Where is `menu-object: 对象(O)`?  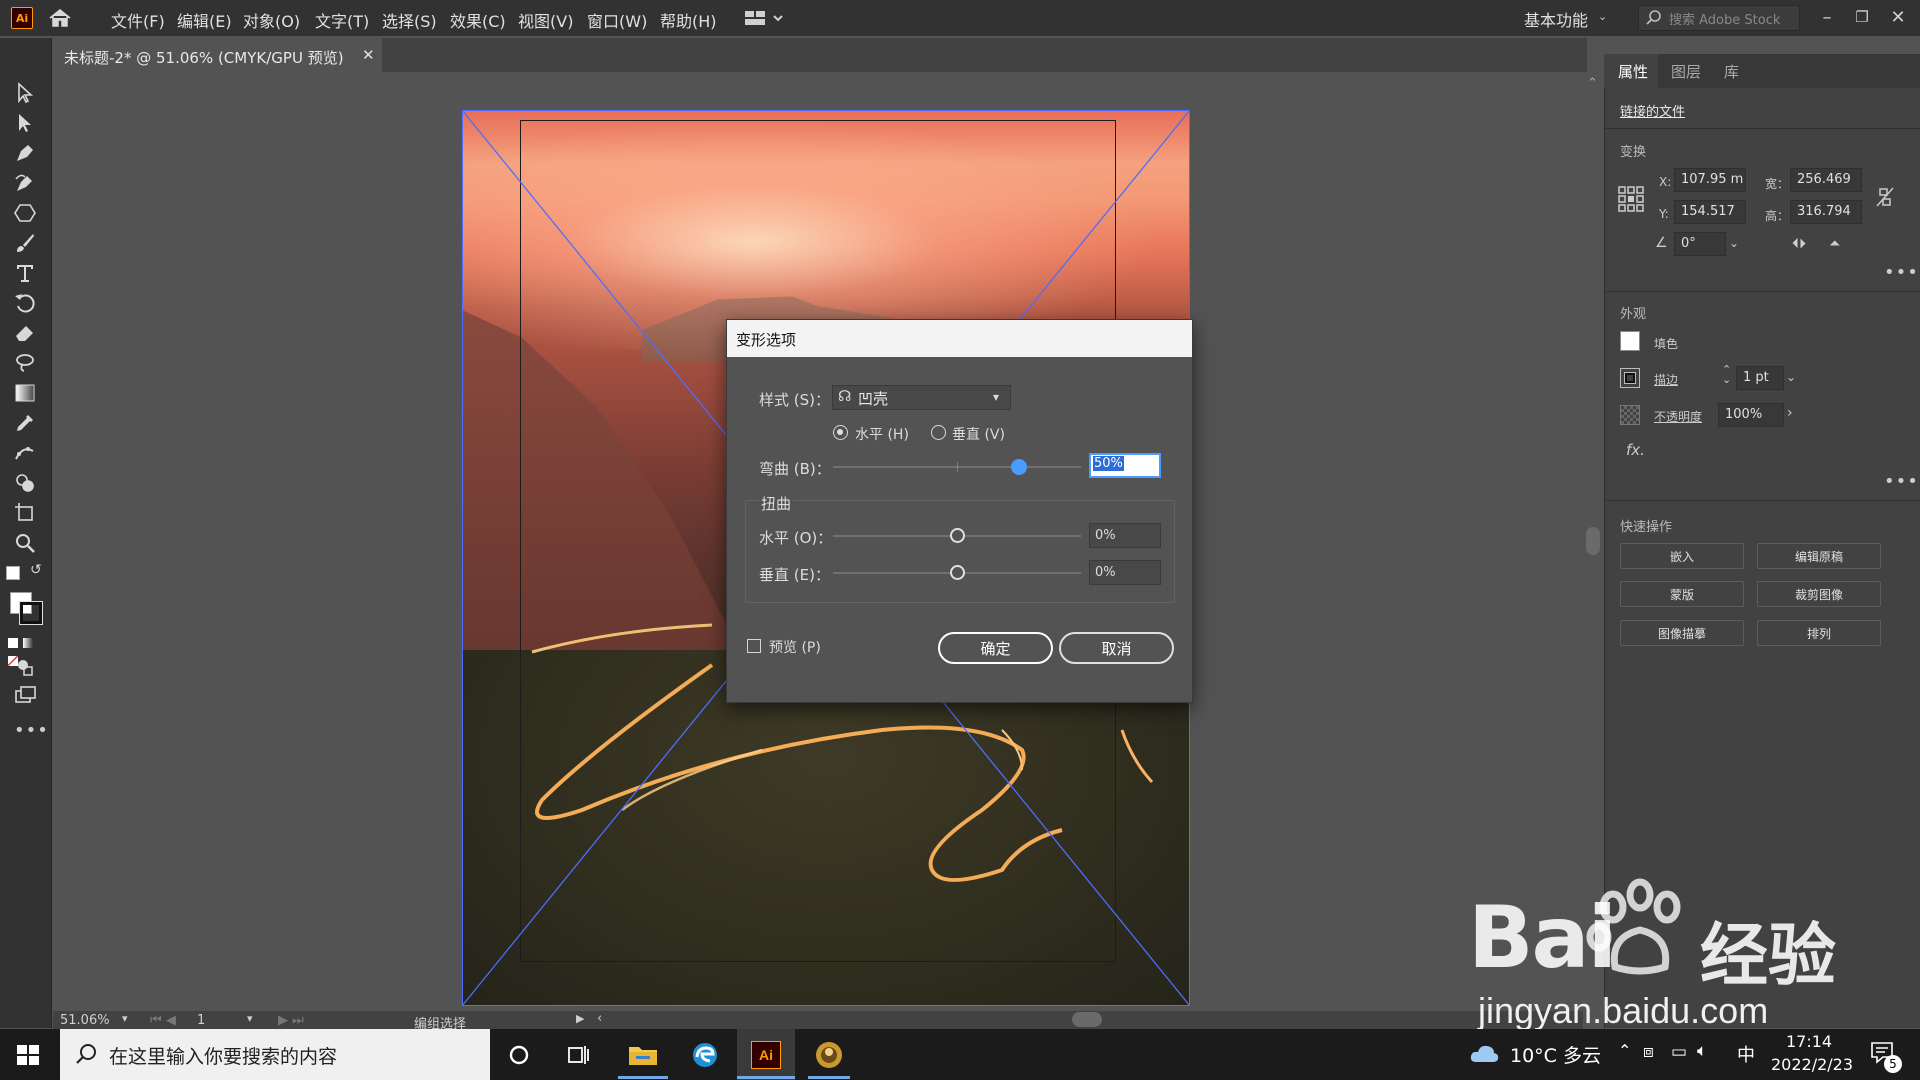 menu-object: 对象(O) is located at coordinates (271, 20).